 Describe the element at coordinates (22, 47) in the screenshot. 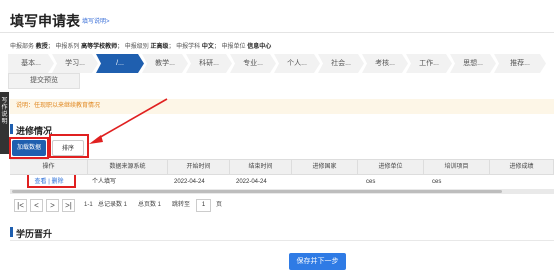

I see `dept-label: 申报部务` at that location.